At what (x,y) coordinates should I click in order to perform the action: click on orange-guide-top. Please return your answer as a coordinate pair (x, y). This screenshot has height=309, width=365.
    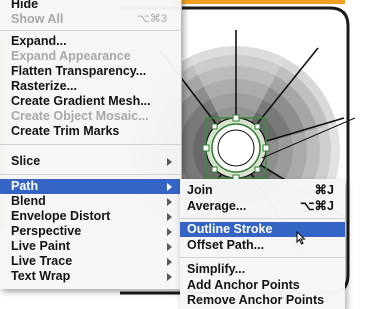
    Looking at the image, I should click on (257, 2).